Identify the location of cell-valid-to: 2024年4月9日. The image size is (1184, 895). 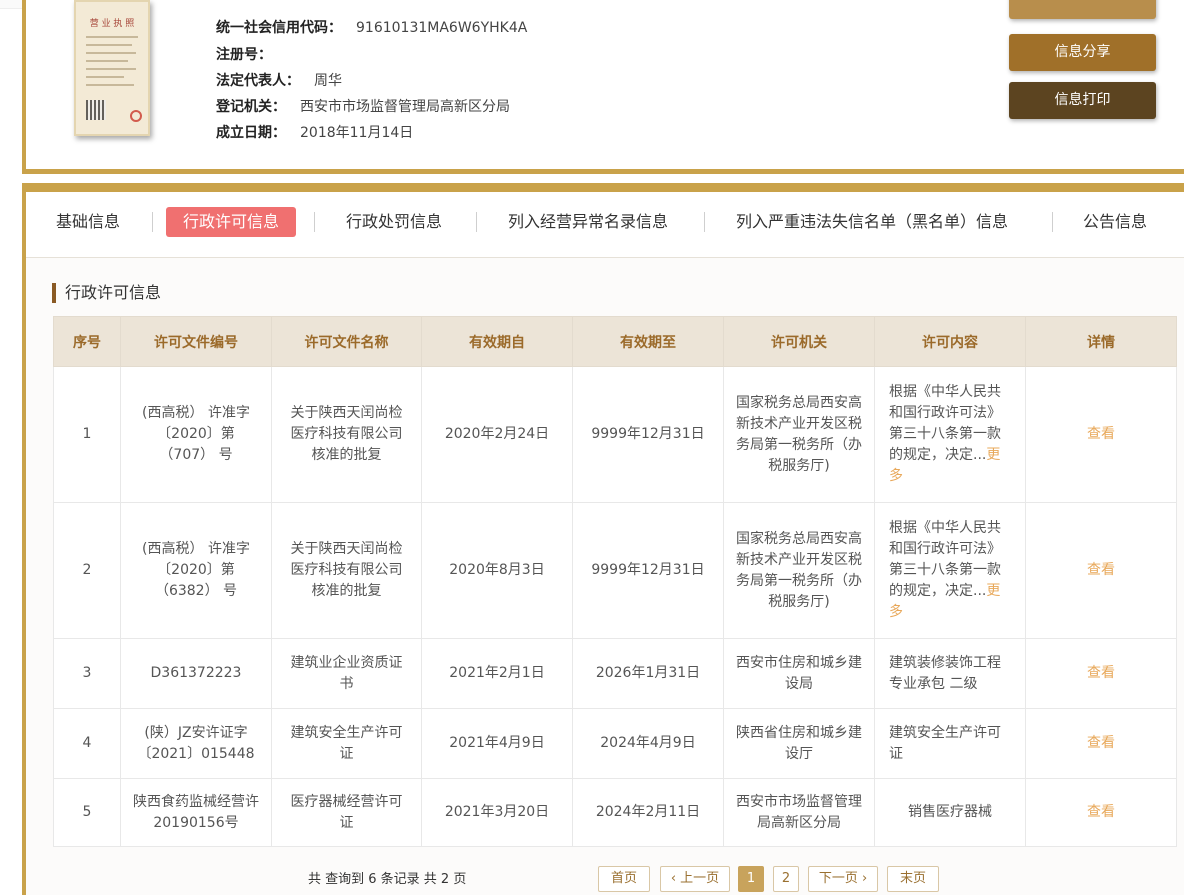
(648, 743).